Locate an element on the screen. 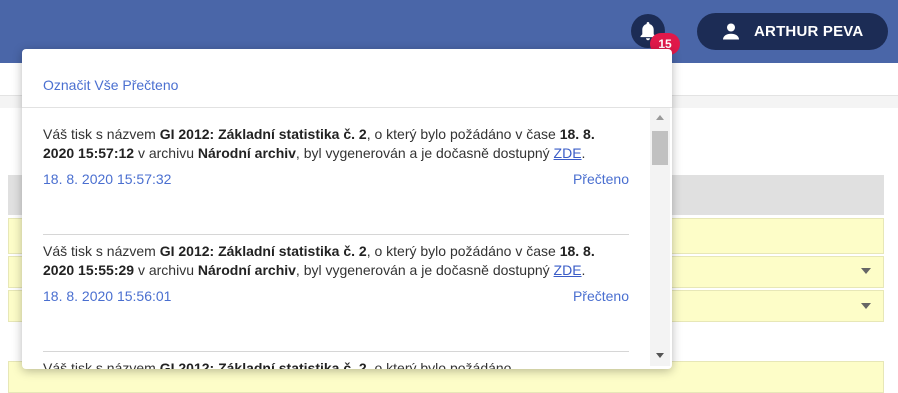  scroll-down-arrow-icon is located at coordinates (660, 355).